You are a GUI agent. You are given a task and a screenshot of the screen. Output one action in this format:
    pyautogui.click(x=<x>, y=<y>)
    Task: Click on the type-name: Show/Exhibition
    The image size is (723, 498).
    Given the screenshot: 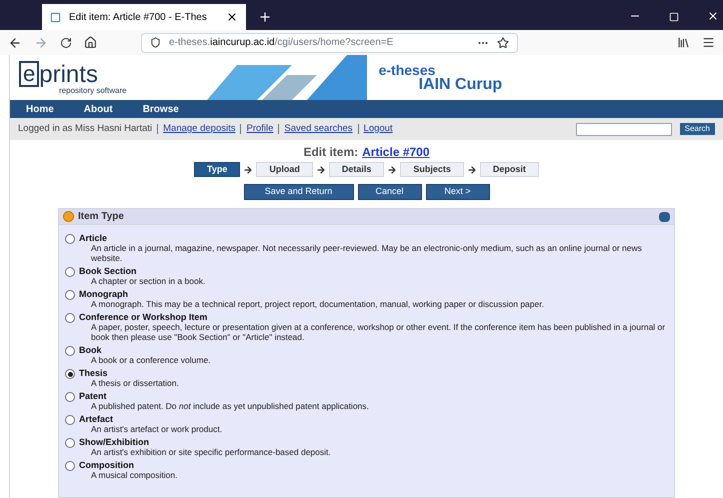 What is the action you would take?
    pyautogui.click(x=114, y=442)
    